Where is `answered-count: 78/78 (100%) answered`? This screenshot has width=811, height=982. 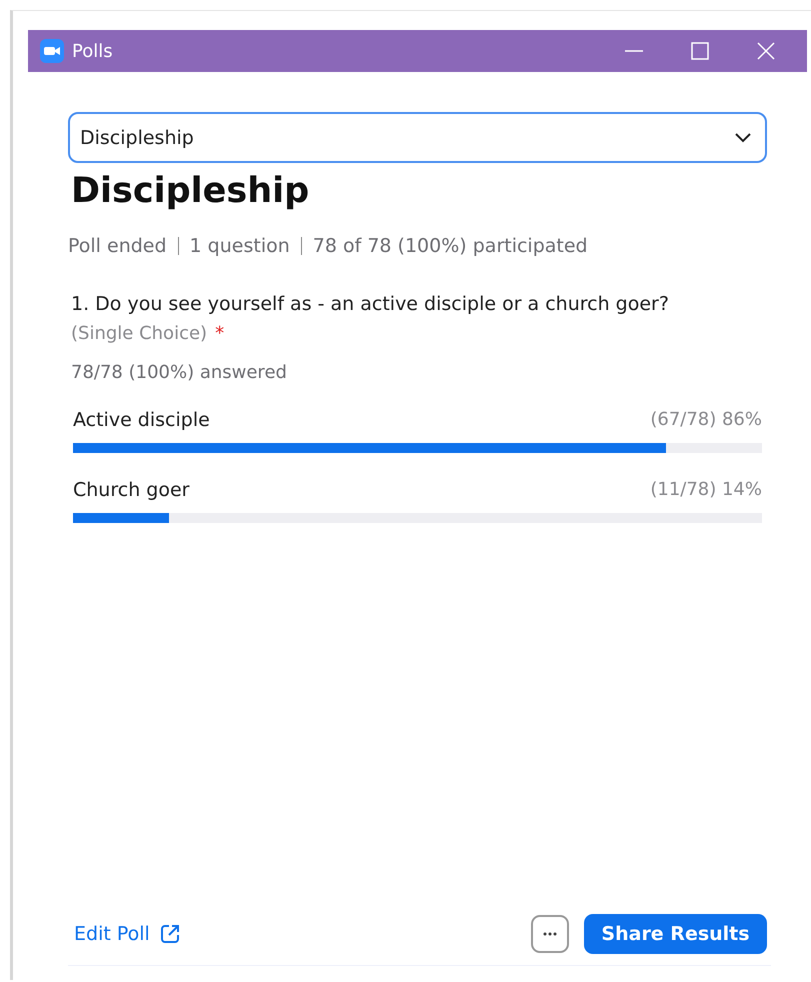
answered-count: 78/78 (100%) answered is located at coordinates (179, 372).